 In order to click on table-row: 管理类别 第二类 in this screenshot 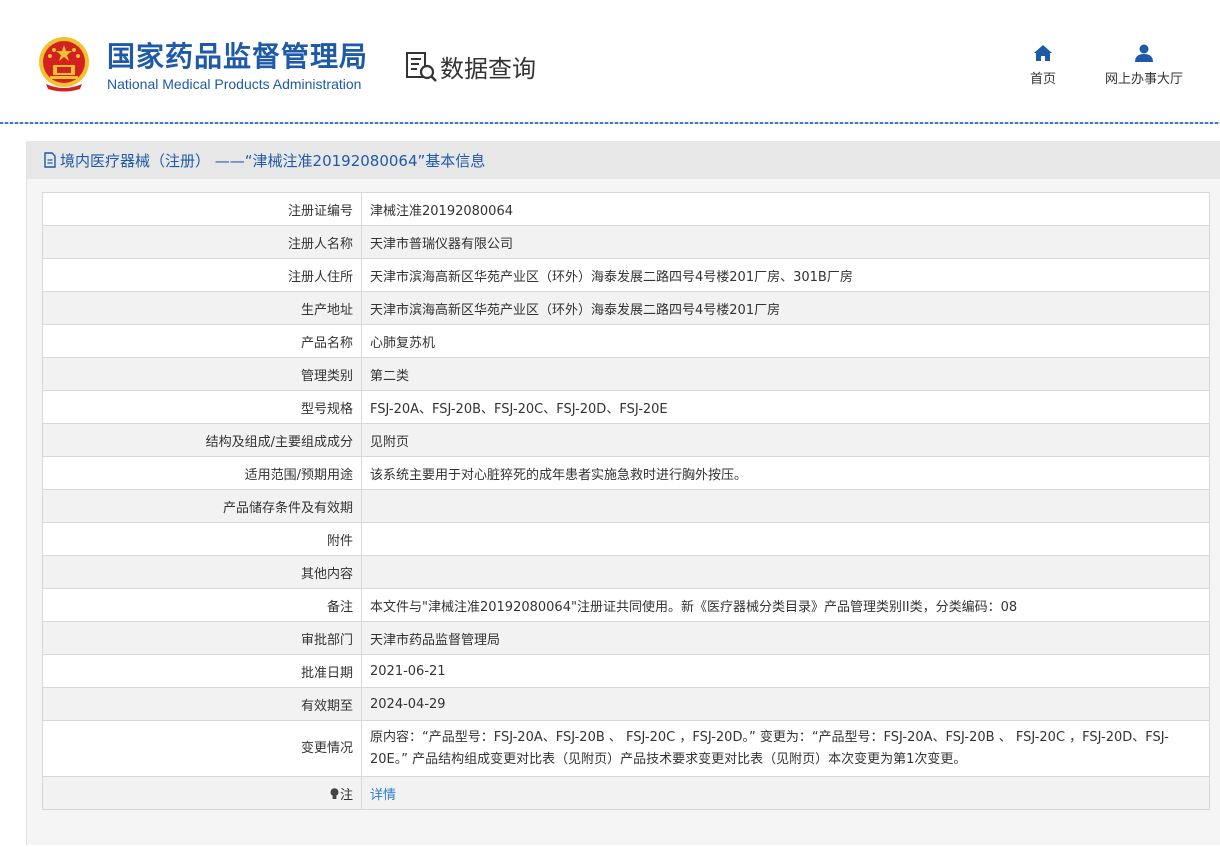, I will do `click(626, 374)`.